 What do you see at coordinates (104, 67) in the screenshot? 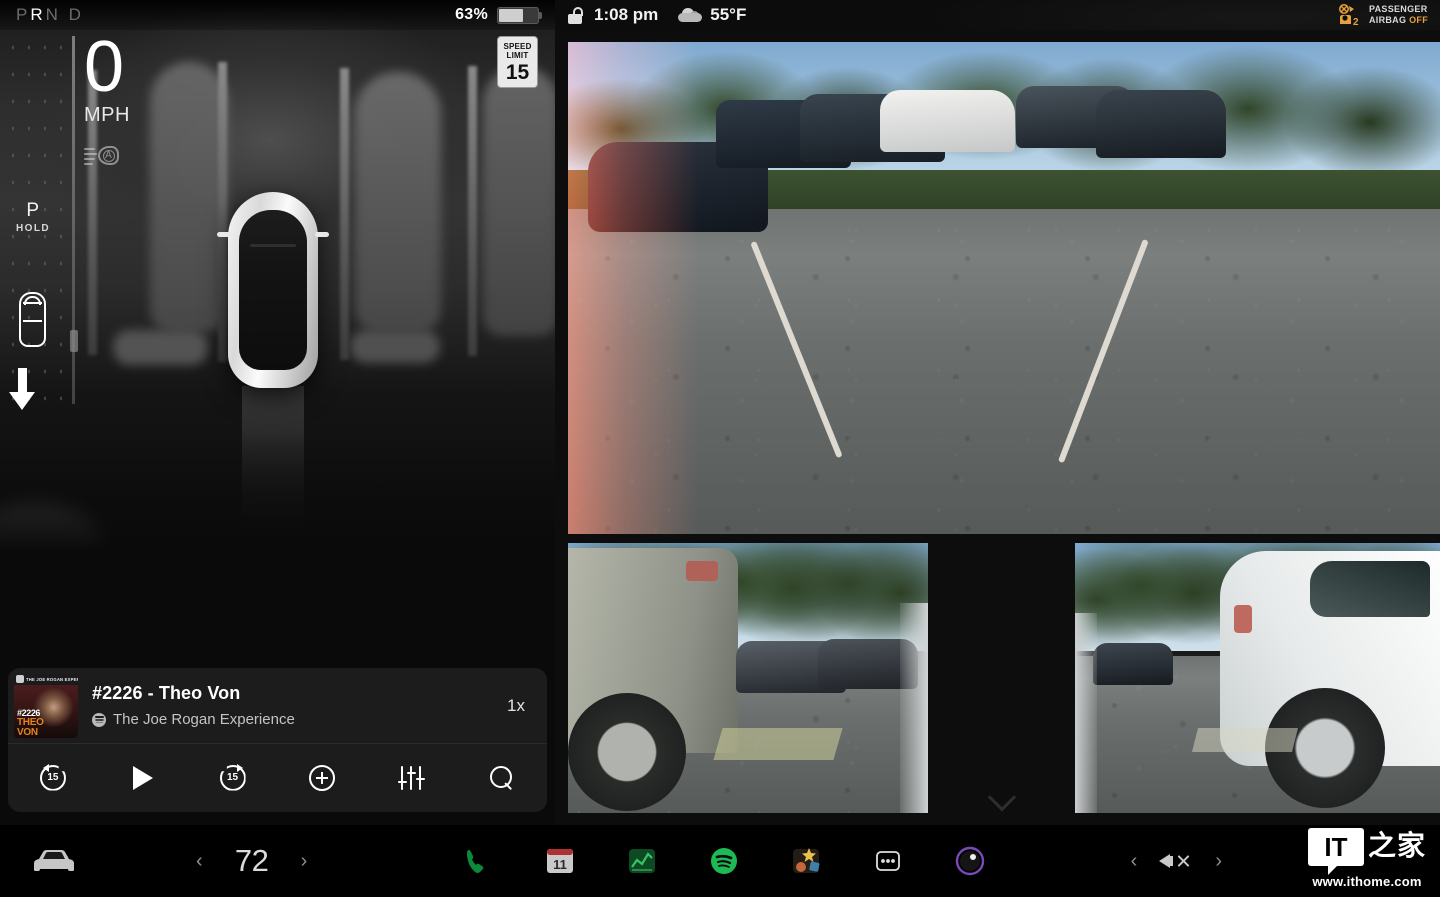
I see `speed-value: 0` at bounding box center [104, 67].